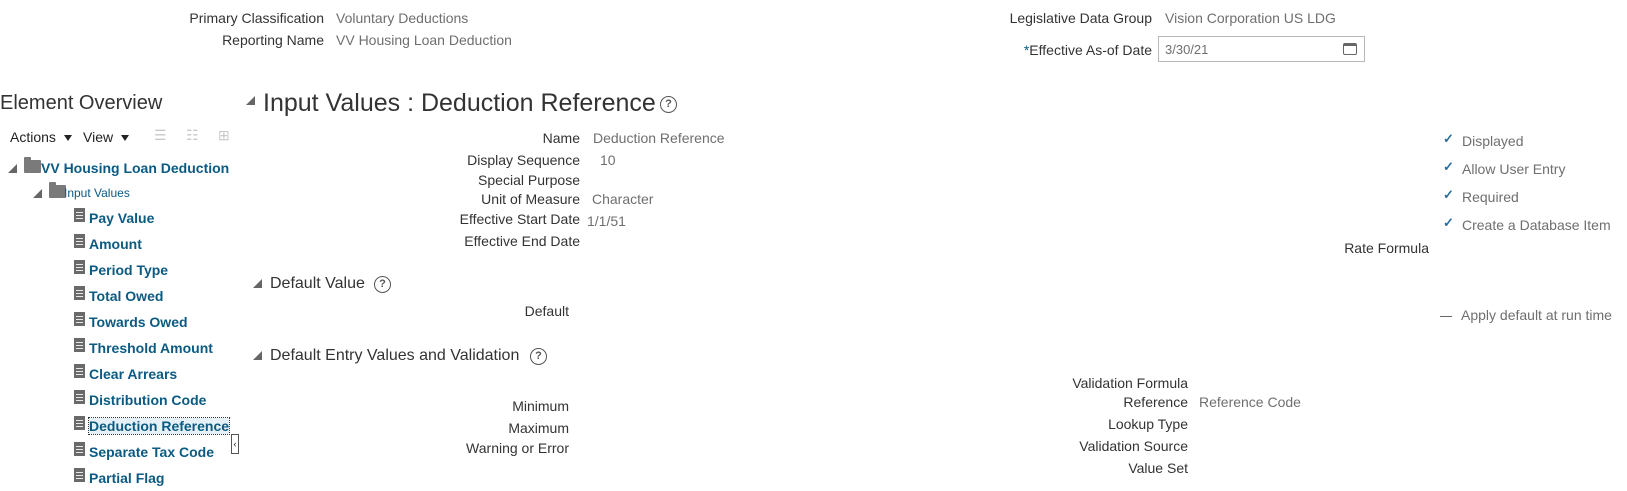 The width and height of the screenshot is (1627, 491). What do you see at coordinates (1133, 446) in the screenshot?
I see `validation-source-label: Validation Source` at bounding box center [1133, 446].